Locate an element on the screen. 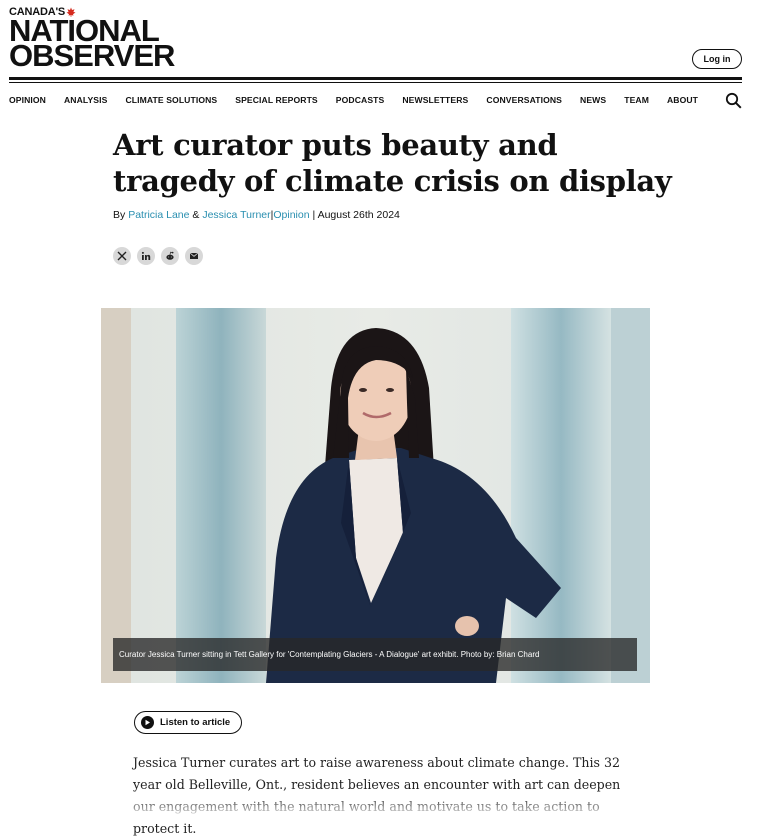 The height and width of the screenshot is (840, 759). nav-item-opinion: OPINION is located at coordinates (27, 100).